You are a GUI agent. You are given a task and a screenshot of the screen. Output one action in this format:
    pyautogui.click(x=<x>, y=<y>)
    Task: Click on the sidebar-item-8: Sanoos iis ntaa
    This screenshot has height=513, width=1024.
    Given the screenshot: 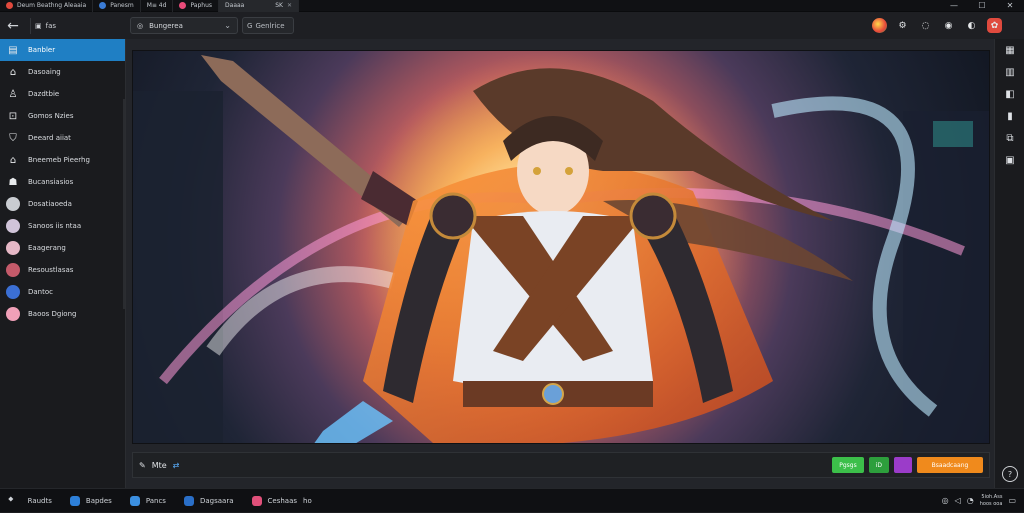 What is the action you would take?
    pyautogui.click(x=62, y=226)
    